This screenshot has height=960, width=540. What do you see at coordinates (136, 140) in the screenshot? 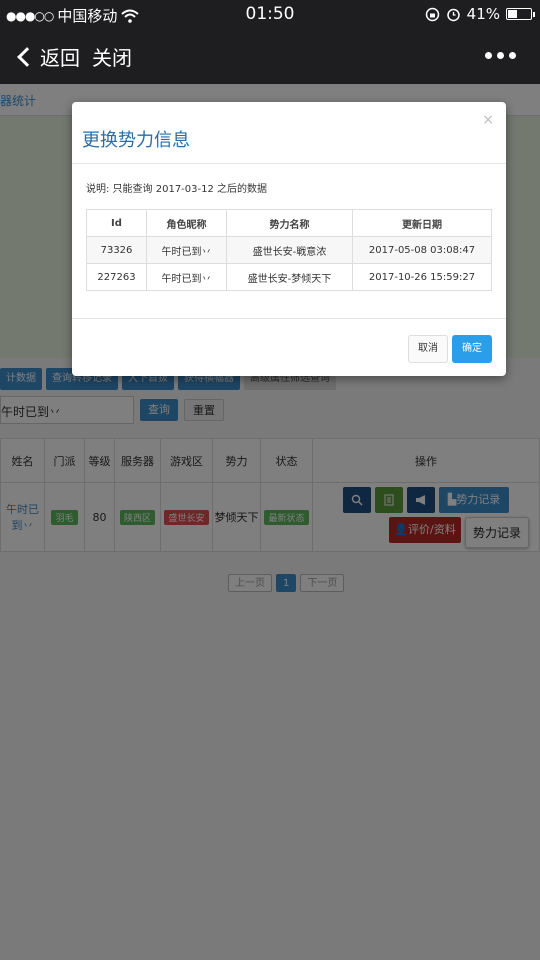
I see `modal-title: 更换势力信息` at bounding box center [136, 140].